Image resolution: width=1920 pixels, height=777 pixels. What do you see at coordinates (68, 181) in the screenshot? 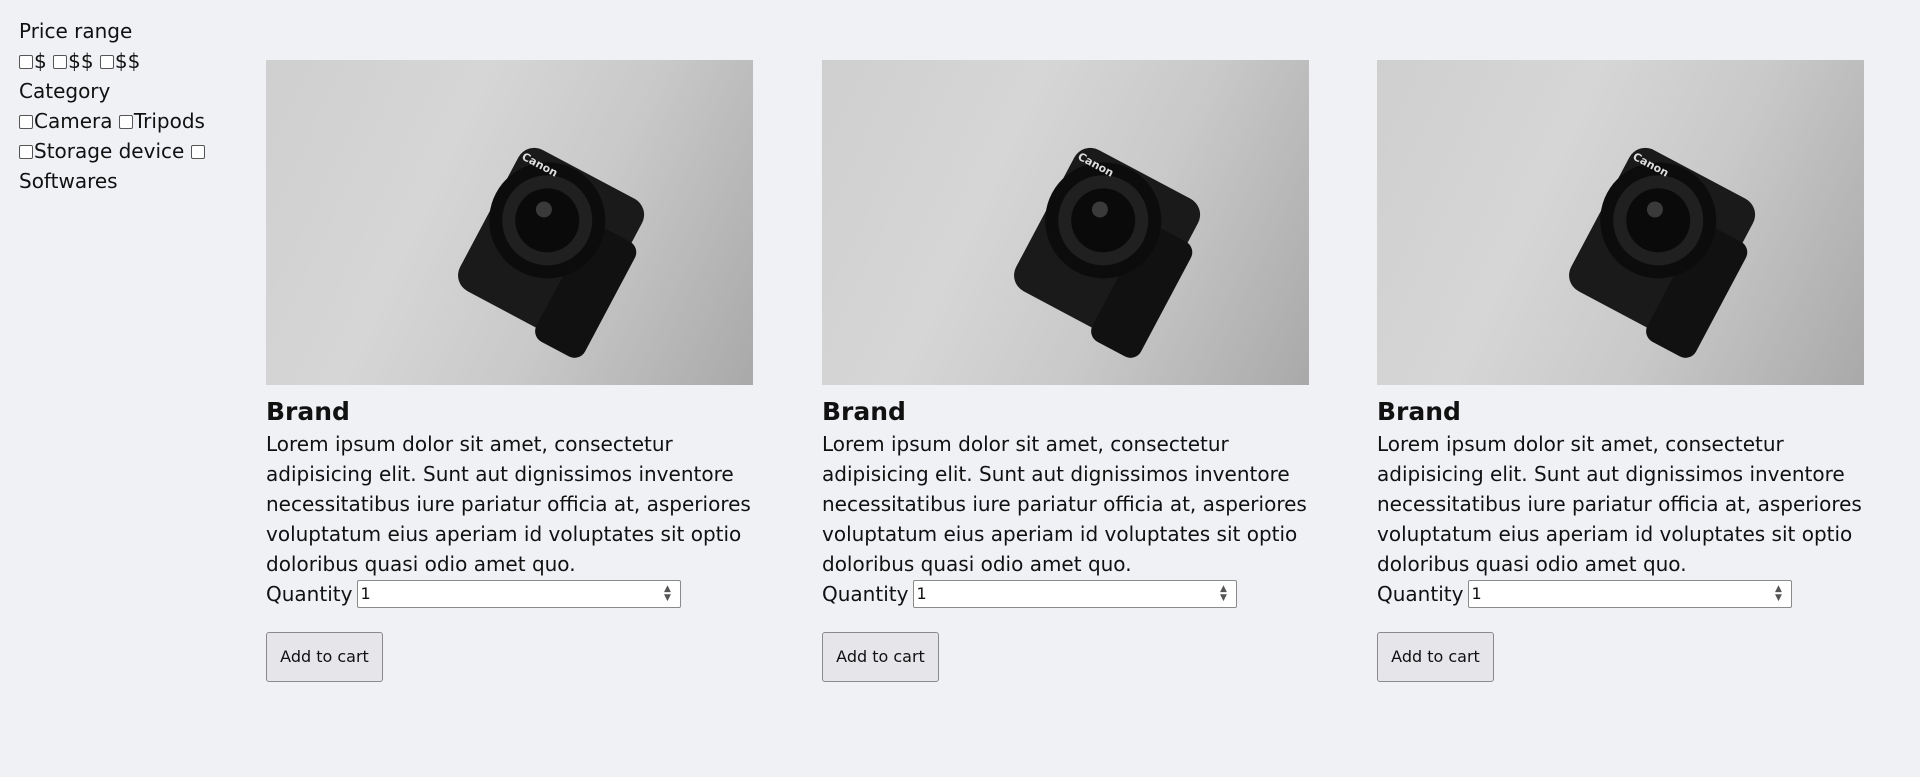
I see `category-label-softwares: Softwares` at bounding box center [68, 181].